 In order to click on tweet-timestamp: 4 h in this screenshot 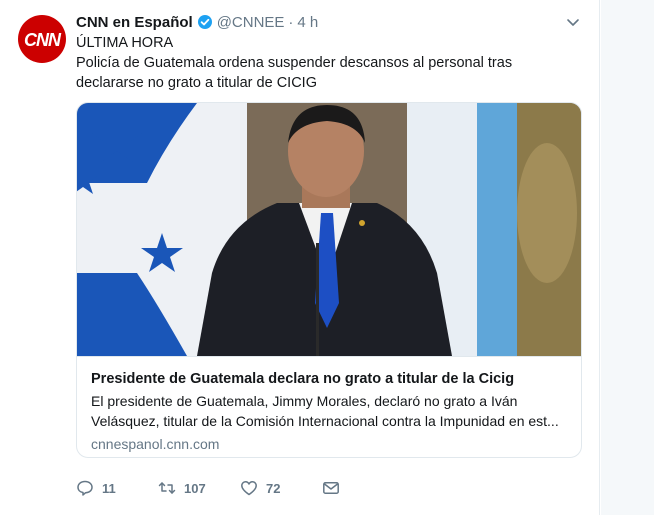, I will do `click(307, 22)`.